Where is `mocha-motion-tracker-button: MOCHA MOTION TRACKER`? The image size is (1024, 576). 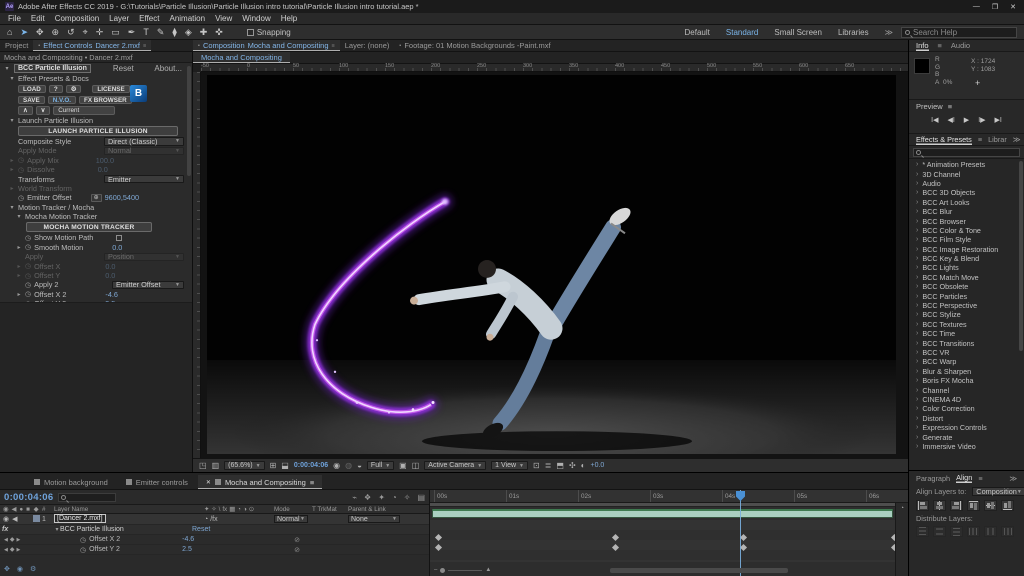
mocha-motion-tracker-button: MOCHA MOTION TRACKER is located at coordinates (89, 227).